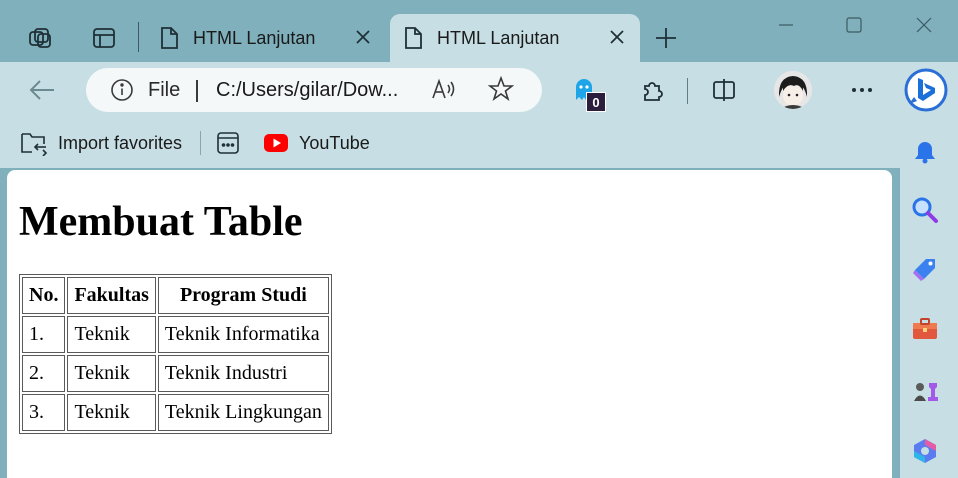 The height and width of the screenshot is (478, 958). What do you see at coordinates (862, 90) in the screenshot?
I see `more-options-icon` at bounding box center [862, 90].